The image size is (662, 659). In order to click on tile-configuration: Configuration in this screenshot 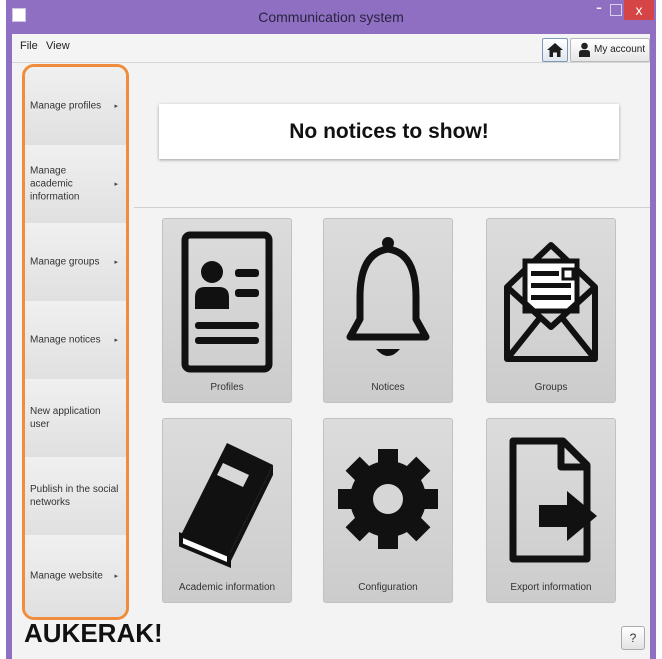, I will do `click(388, 510)`.